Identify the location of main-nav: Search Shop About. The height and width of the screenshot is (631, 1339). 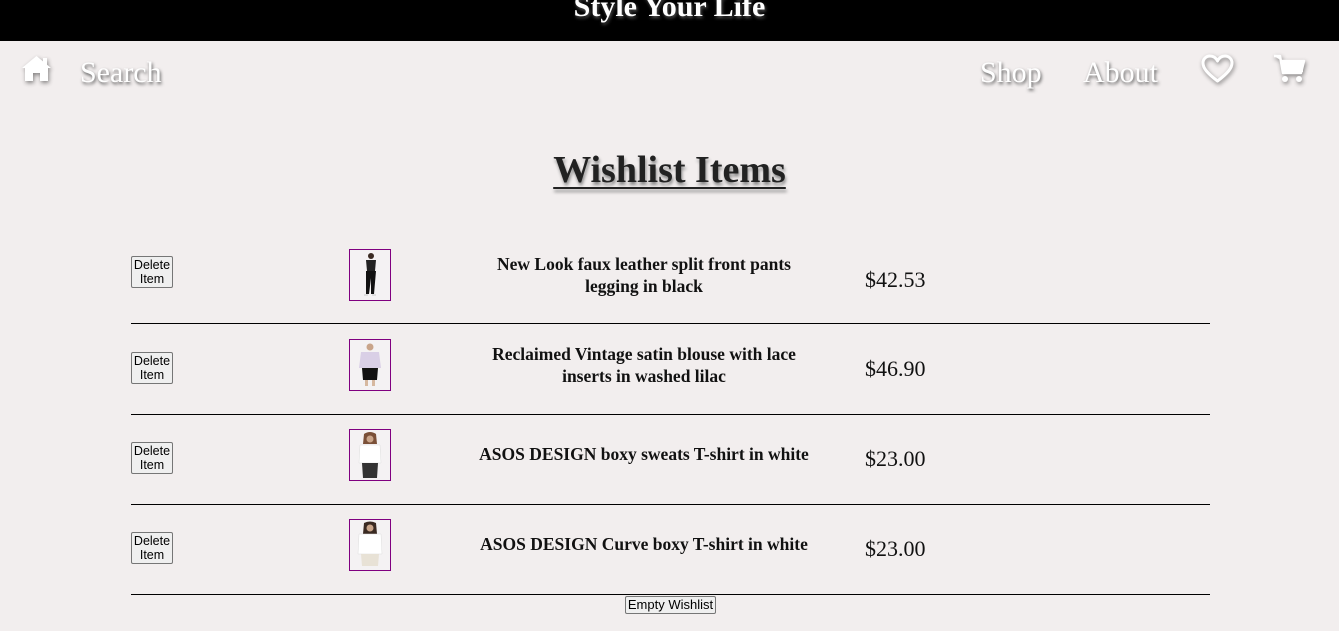
(669, 76).